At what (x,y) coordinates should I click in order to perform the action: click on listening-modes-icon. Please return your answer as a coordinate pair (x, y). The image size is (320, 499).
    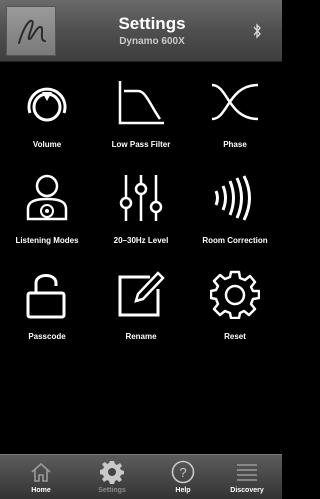
    Looking at the image, I should click on (47, 197).